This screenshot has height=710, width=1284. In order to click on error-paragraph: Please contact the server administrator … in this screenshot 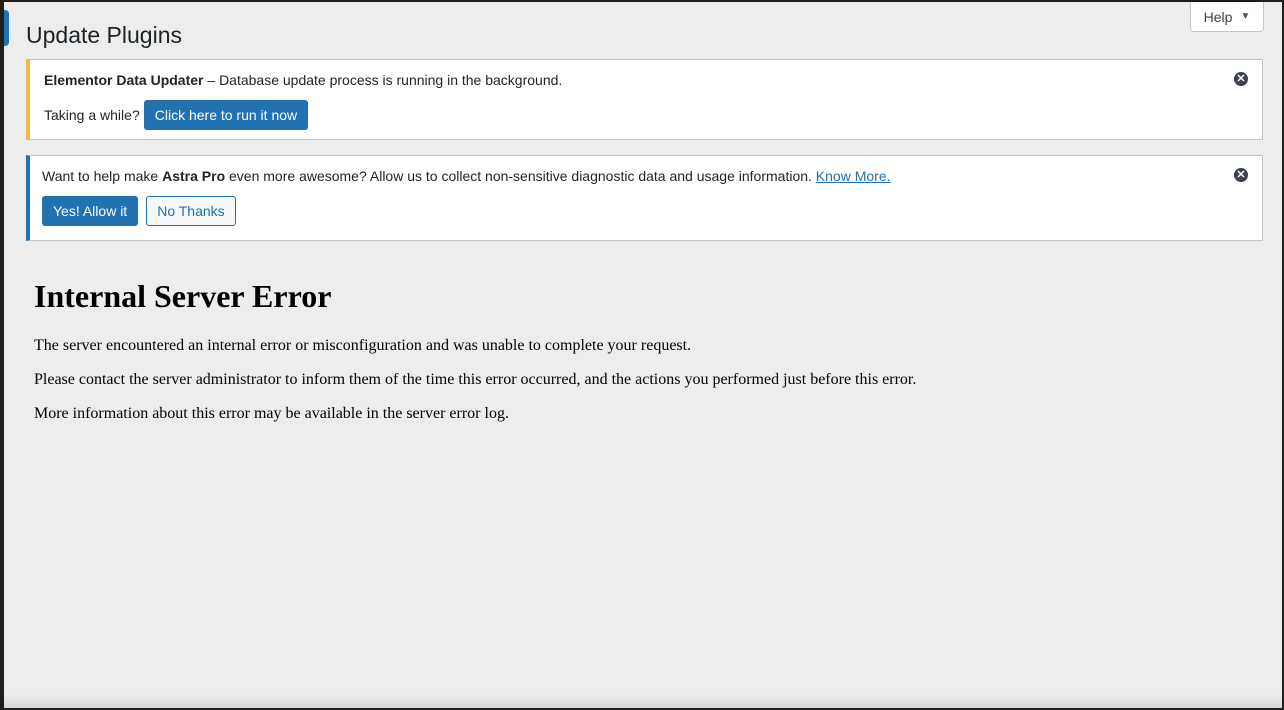, I will do `click(475, 379)`.